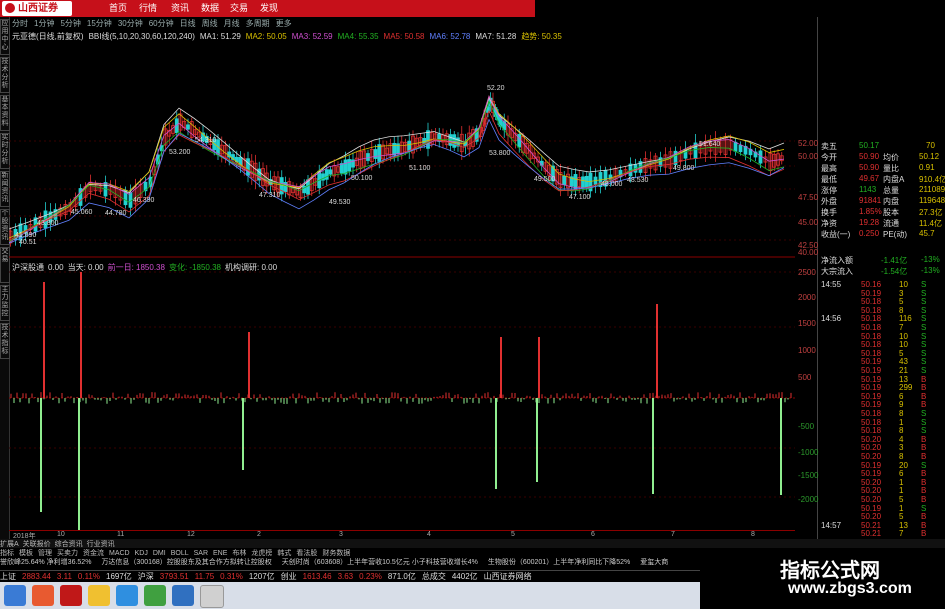 The height and width of the screenshot is (609, 945). I want to click on period-6: 日线, so click(188, 23).